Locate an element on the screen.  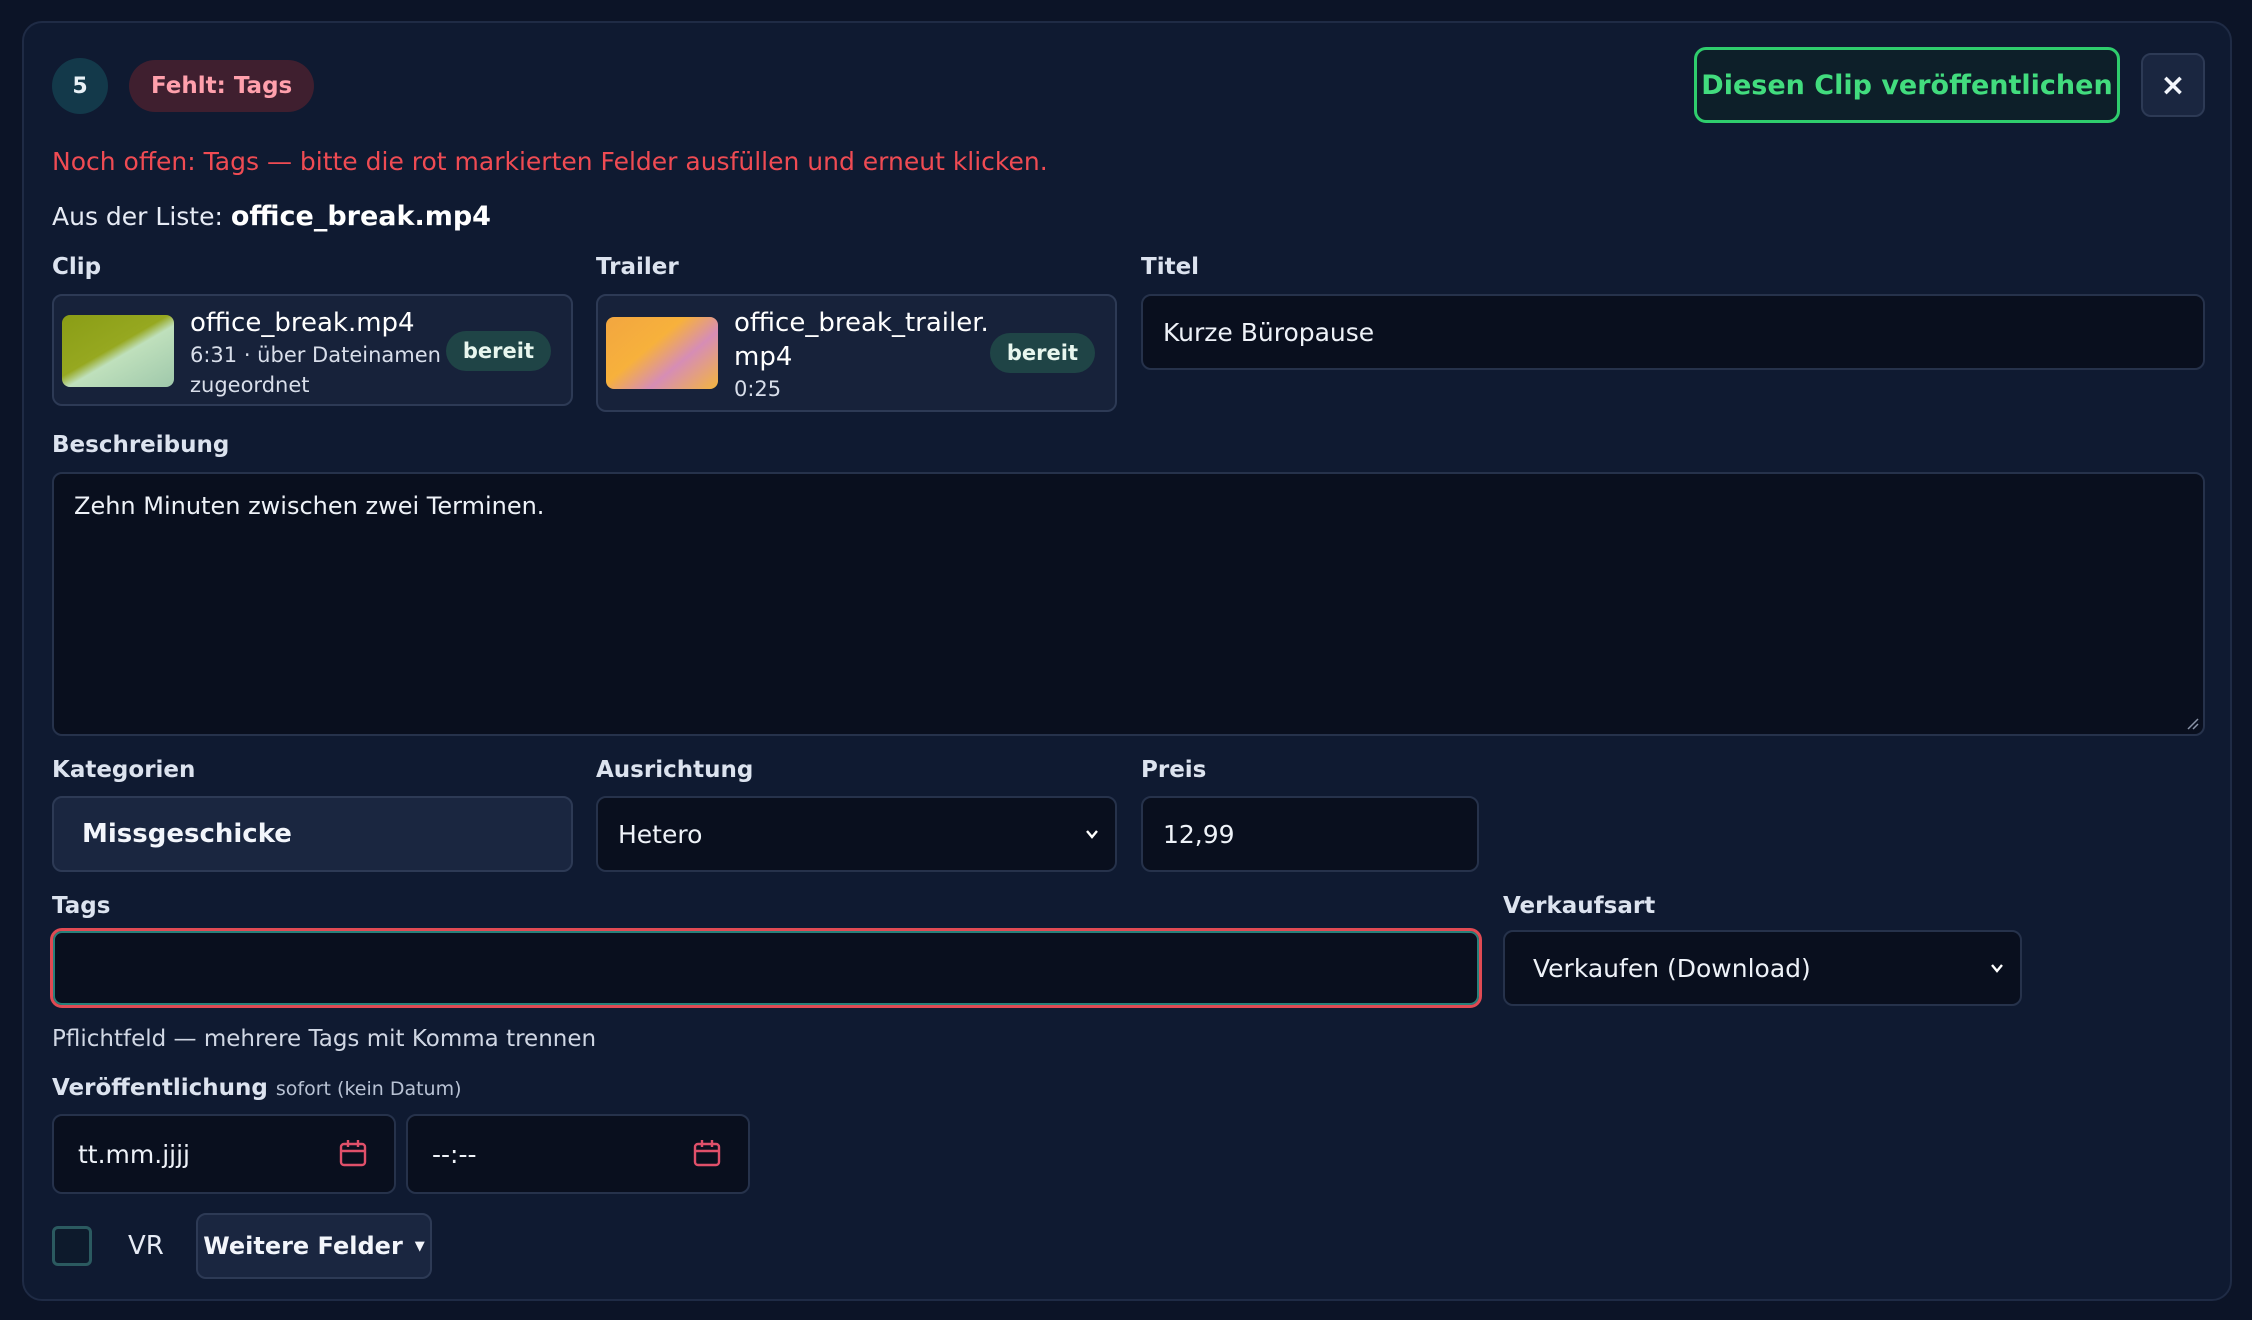
publication-date-input: tt.mm.jjjj is located at coordinates (224, 1154).